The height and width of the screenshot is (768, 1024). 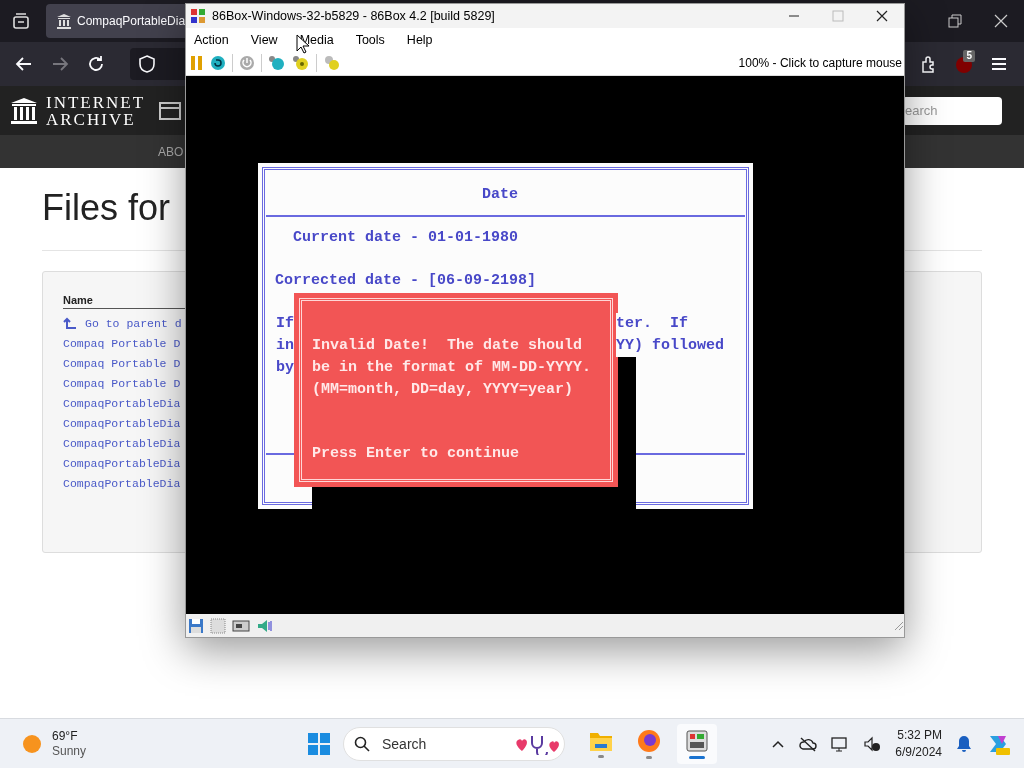 I want to click on app-logo-icon, so click(x=198, y=16).